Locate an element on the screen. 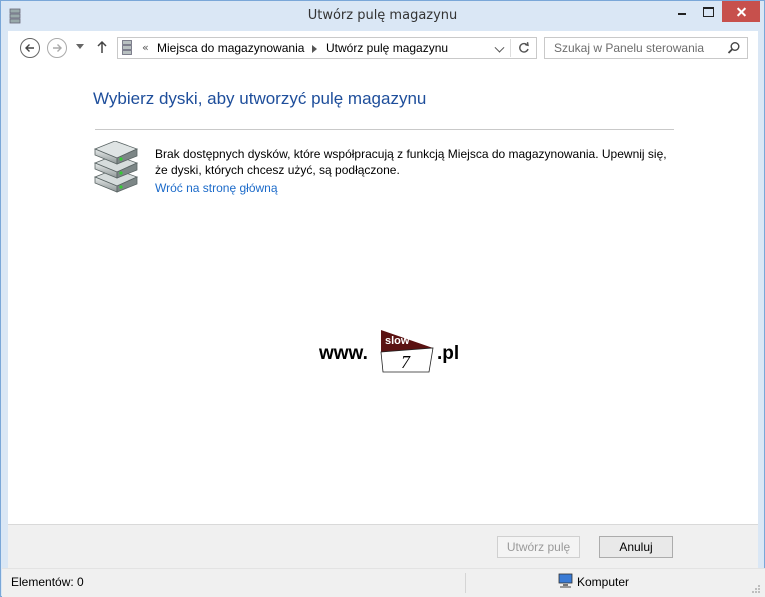 The image size is (765, 597). back-arrow-icon is located at coordinates (29, 48).